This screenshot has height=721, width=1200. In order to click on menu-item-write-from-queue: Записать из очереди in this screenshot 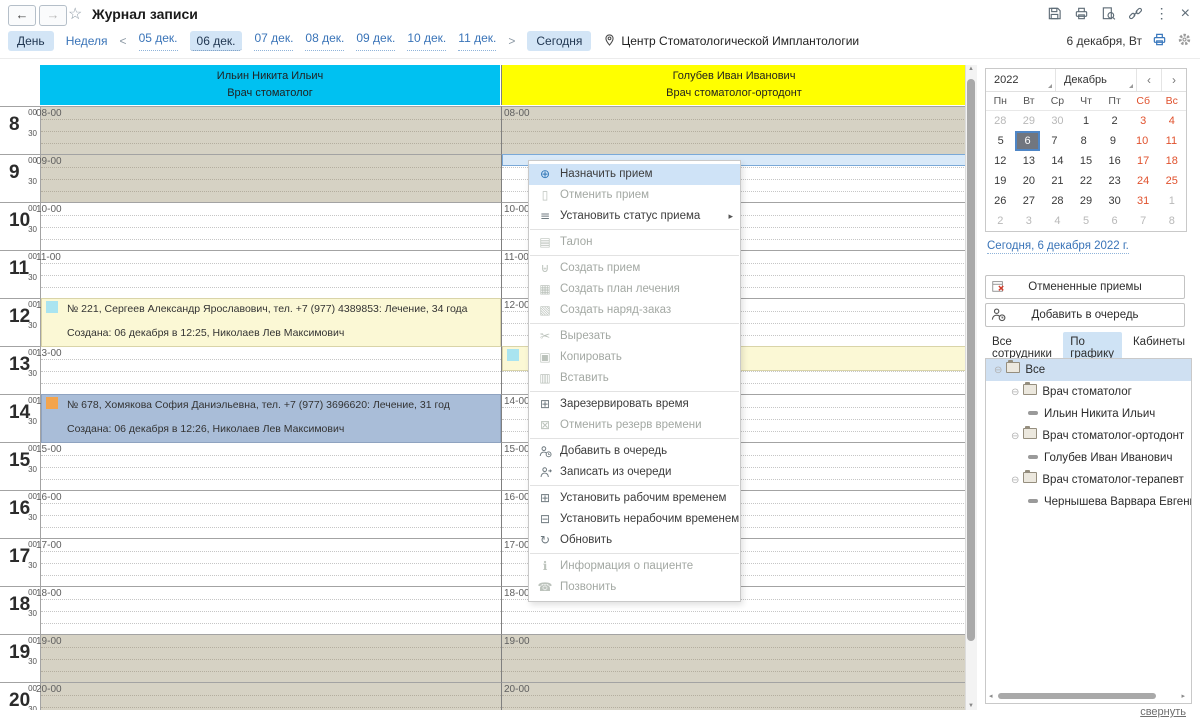, I will do `click(634, 472)`.